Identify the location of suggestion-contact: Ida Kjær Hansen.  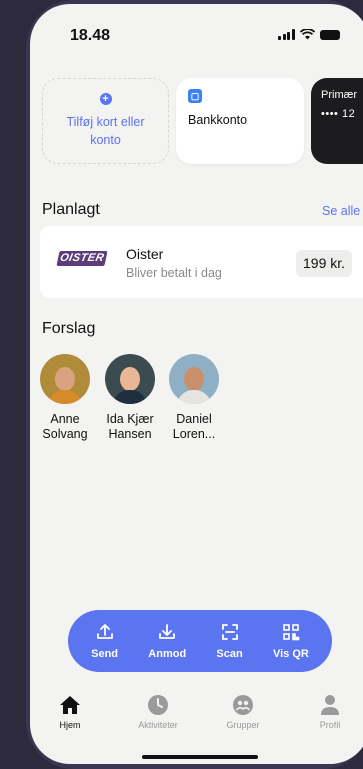
(130, 398).